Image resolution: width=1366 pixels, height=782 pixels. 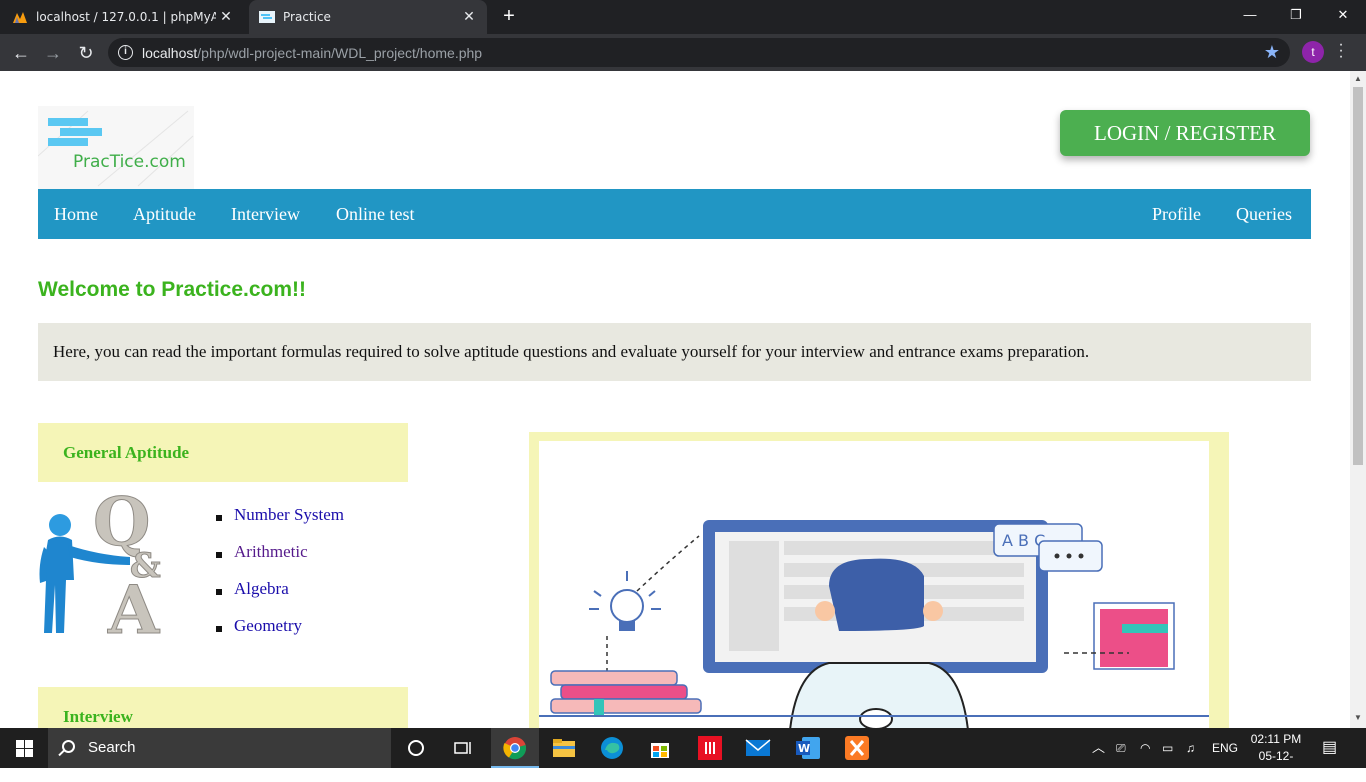 What do you see at coordinates (1098, 748) in the screenshot?
I see `show-hidden-icons-icon: ︿` at bounding box center [1098, 748].